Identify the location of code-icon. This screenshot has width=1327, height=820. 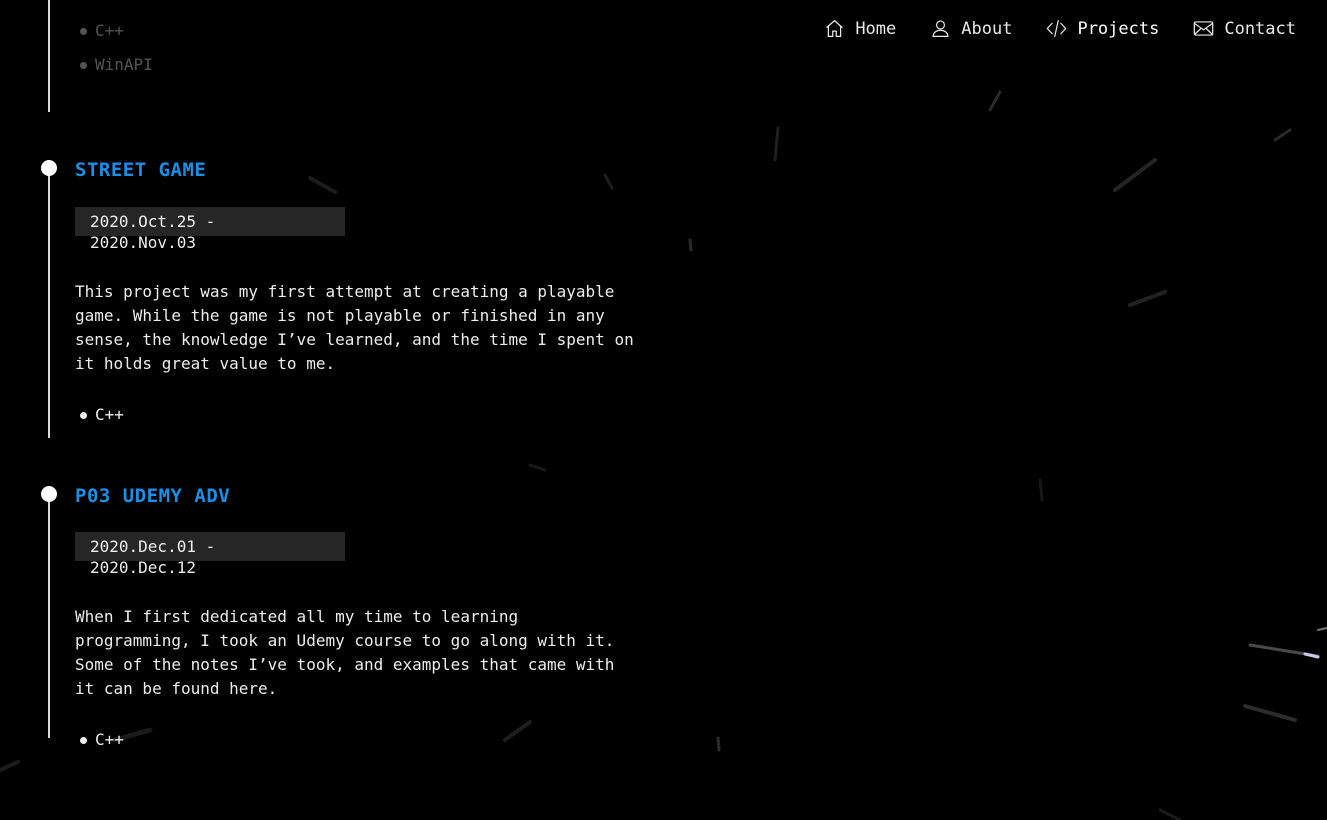
(1057, 28).